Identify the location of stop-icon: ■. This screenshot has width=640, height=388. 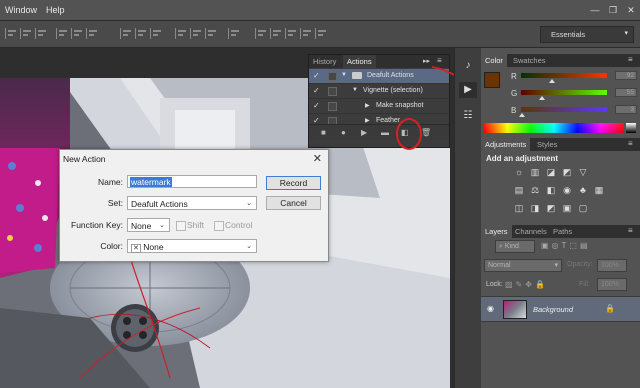
(323, 132).